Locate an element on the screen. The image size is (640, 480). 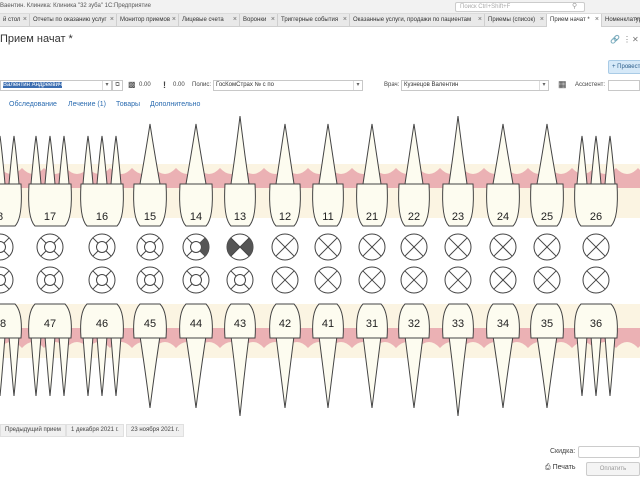
assistant-field is located at coordinates (624, 85).